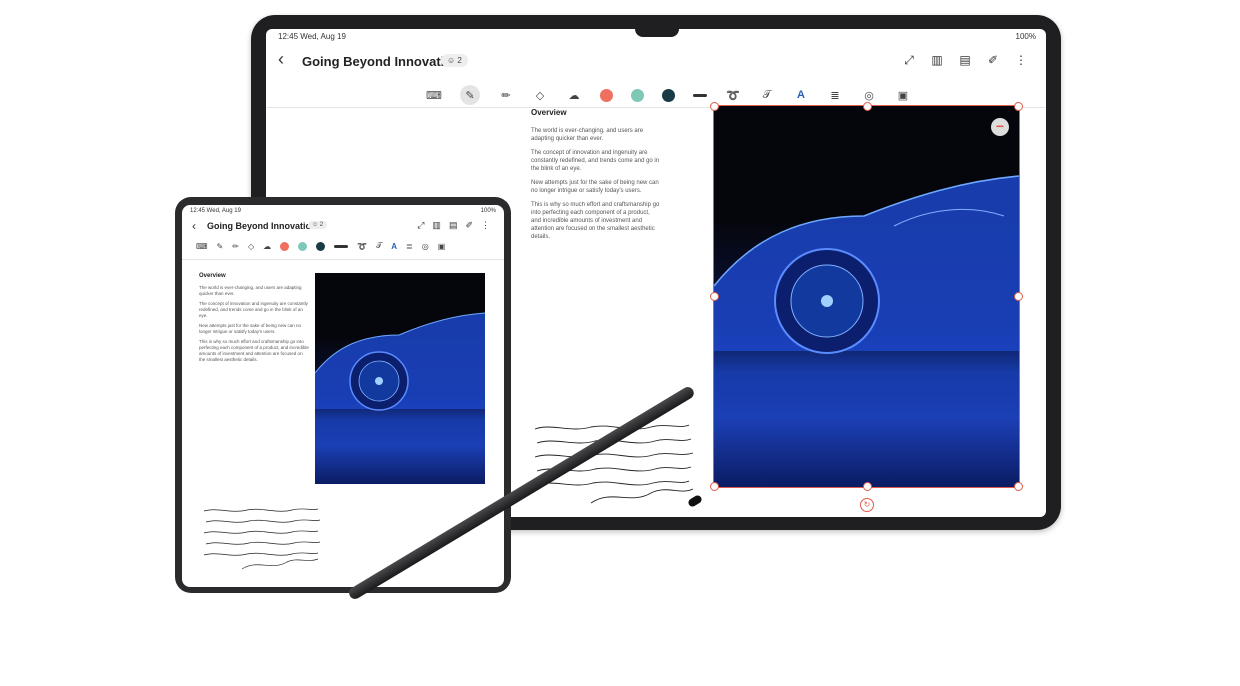  I want to click on selected-image: −, so click(866, 296).